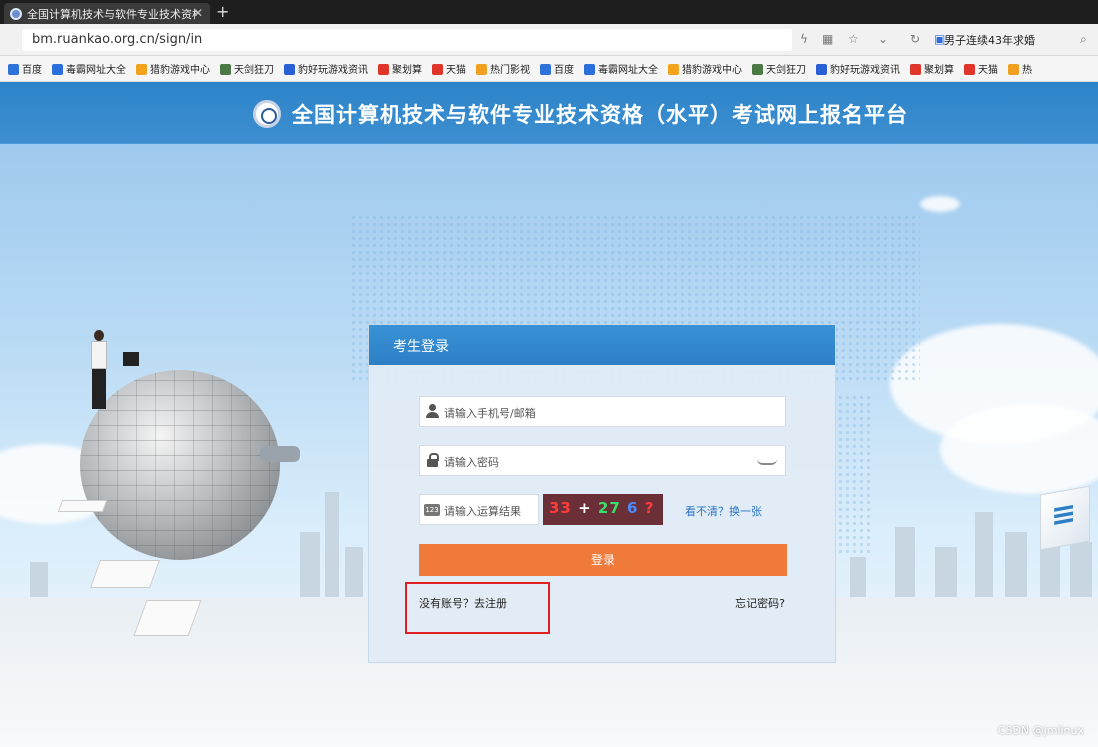 The height and width of the screenshot is (747, 1098). I want to click on bookmark-label: 聚划算, so click(407, 70).